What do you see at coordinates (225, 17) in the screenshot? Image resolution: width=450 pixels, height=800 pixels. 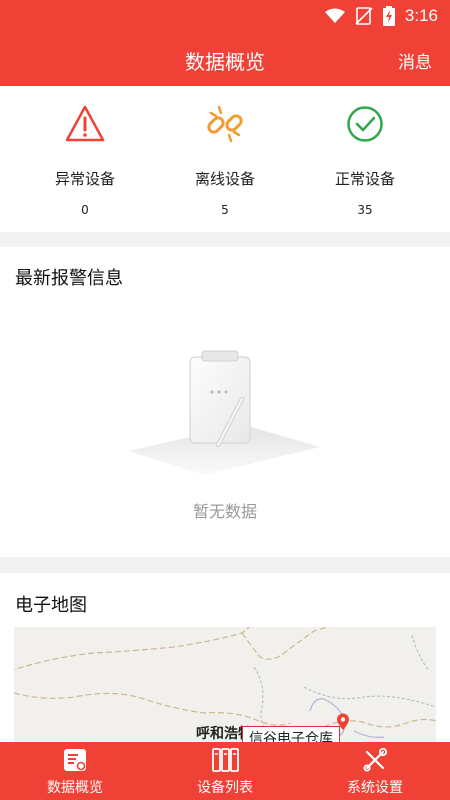 I see `status-bar: 3:16` at bounding box center [225, 17].